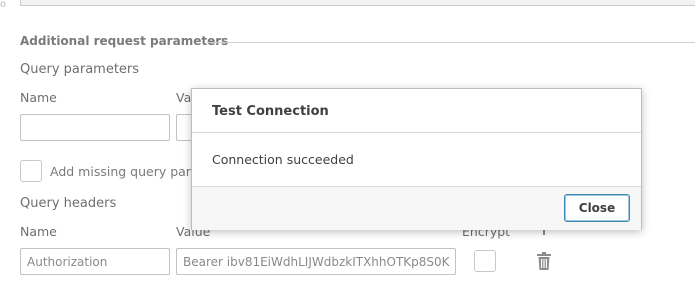  Describe the element at coordinates (31, 171) in the screenshot. I see `add-missing-checkbox` at that location.